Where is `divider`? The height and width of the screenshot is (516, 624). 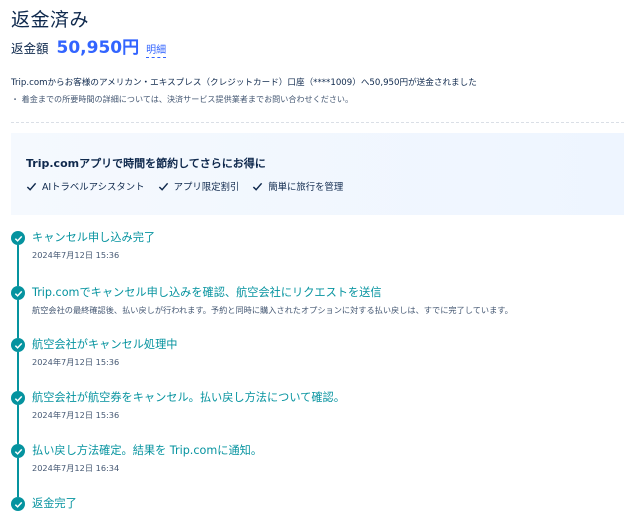 divider is located at coordinates (317, 122).